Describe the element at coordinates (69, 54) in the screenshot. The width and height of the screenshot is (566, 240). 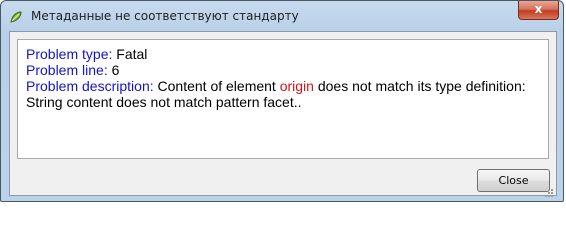
I see `problem-type-label: Problem type:` at that location.